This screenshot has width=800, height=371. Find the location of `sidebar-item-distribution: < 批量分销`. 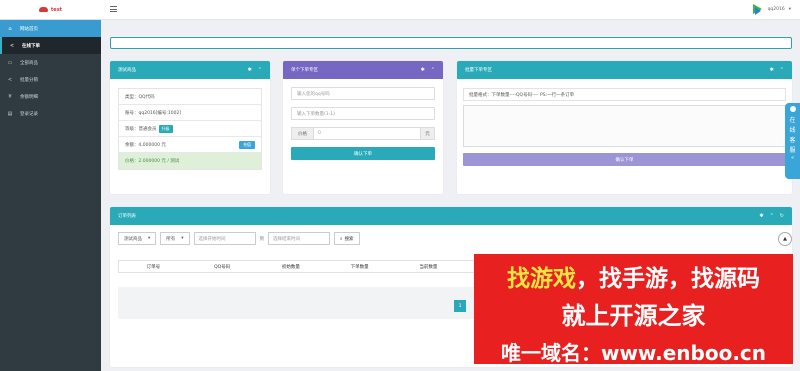

sidebar-item-distribution: < 批量分销 is located at coordinates (50, 79).